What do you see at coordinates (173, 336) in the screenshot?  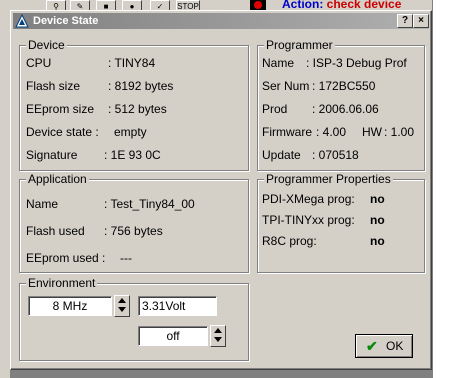 I see `power-input: off` at bounding box center [173, 336].